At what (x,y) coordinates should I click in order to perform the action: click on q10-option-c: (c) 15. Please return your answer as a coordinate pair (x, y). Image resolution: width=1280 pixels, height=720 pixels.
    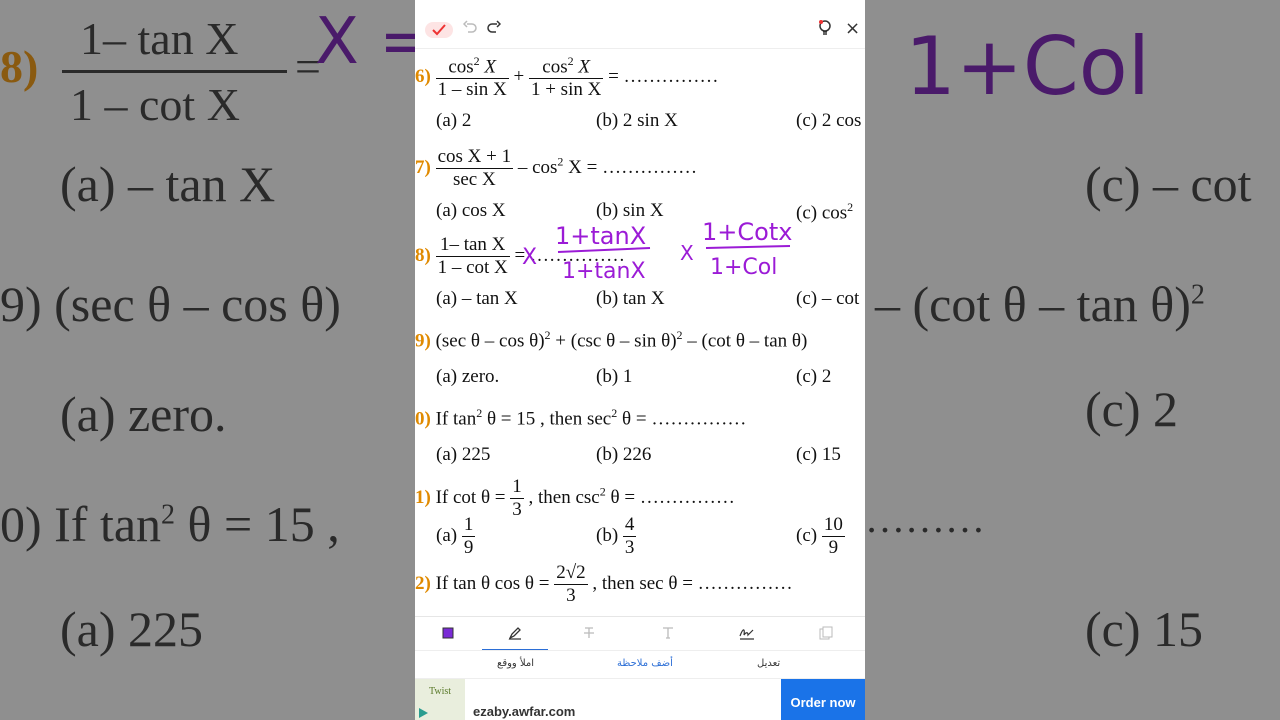
    Looking at the image, I should click on (818, 455).